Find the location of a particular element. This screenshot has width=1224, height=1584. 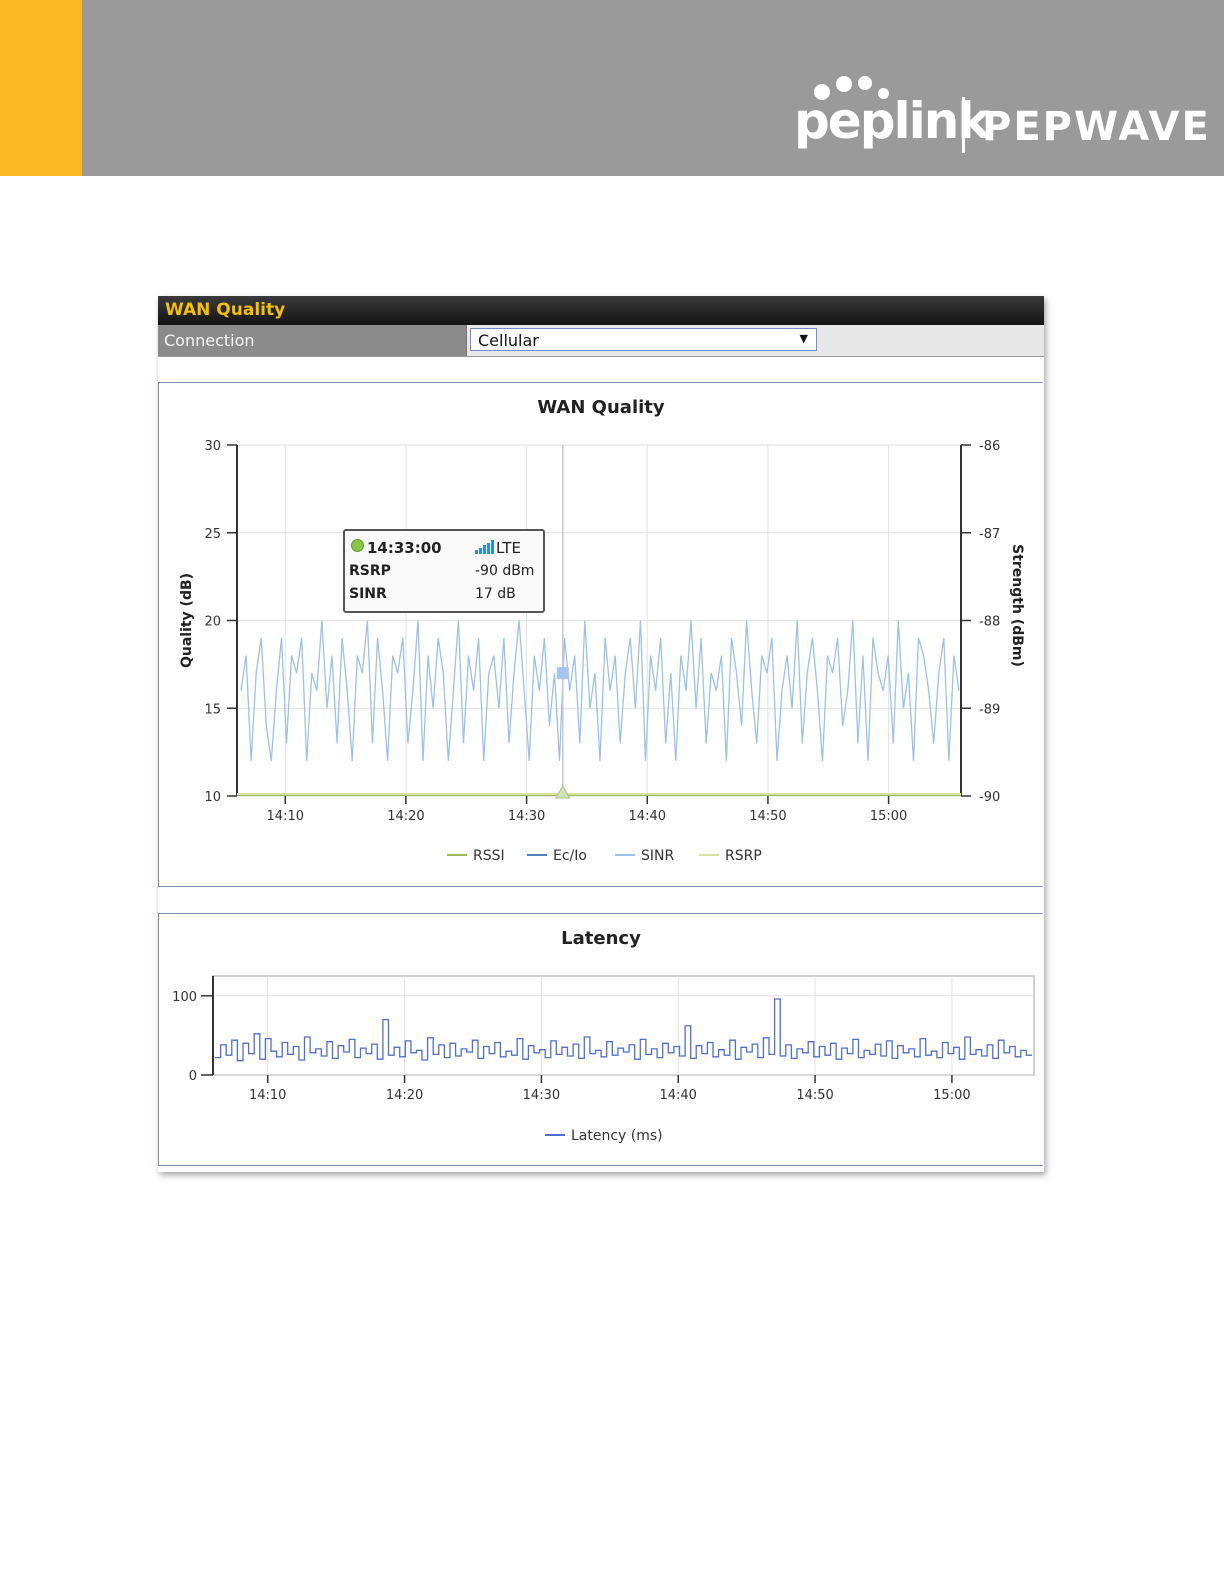

legend-label: SINR is located at coordinates (657, 856).